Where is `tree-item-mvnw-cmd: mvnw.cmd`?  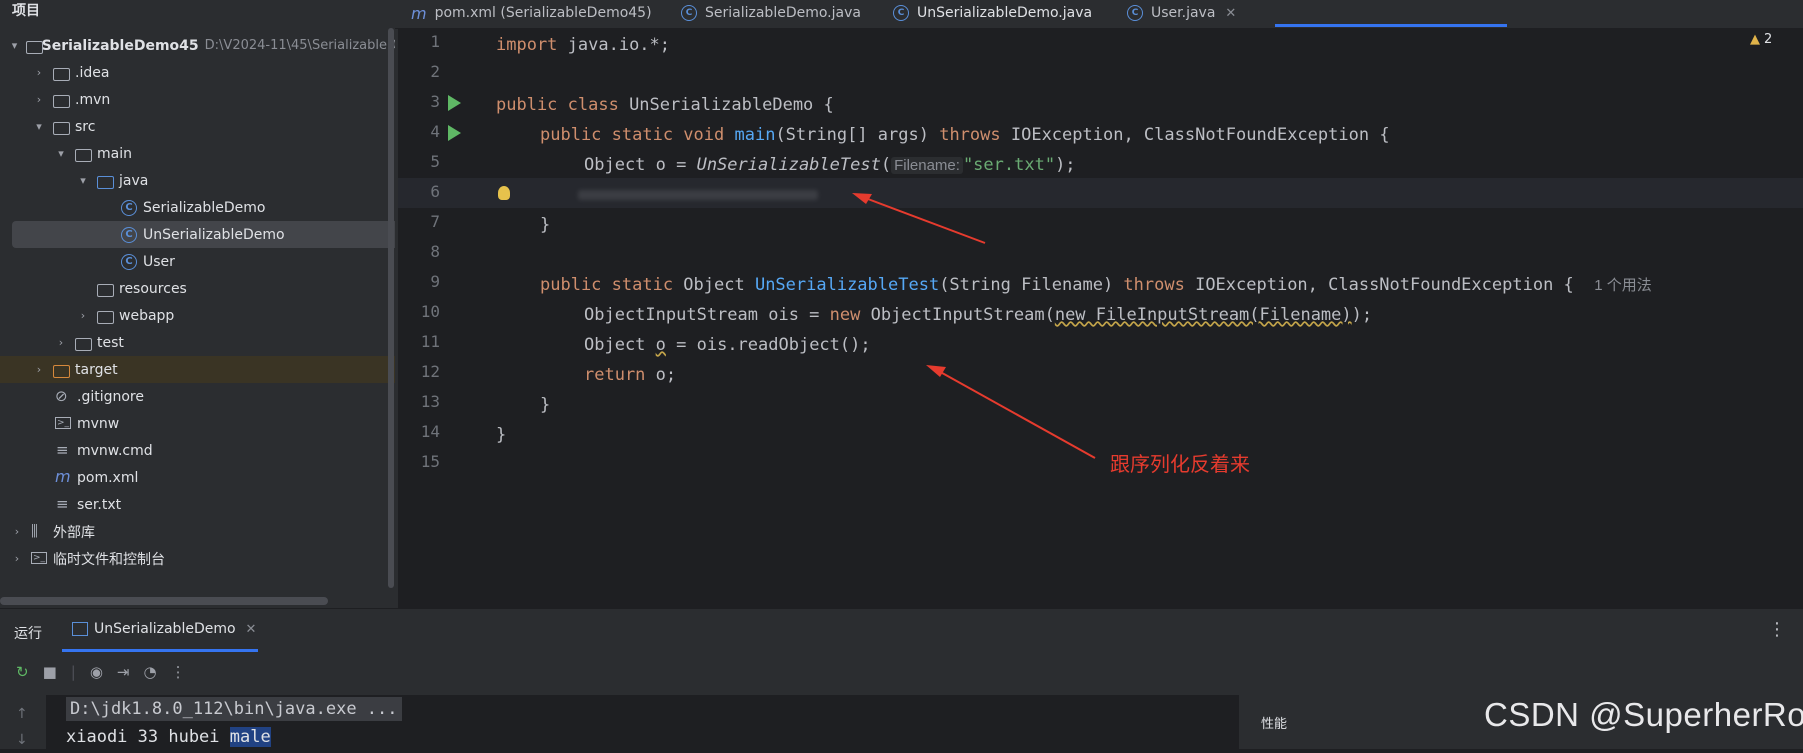
tree-item-mvnw-cmd: mvnw.cmd is located at coordinates (221, 450).